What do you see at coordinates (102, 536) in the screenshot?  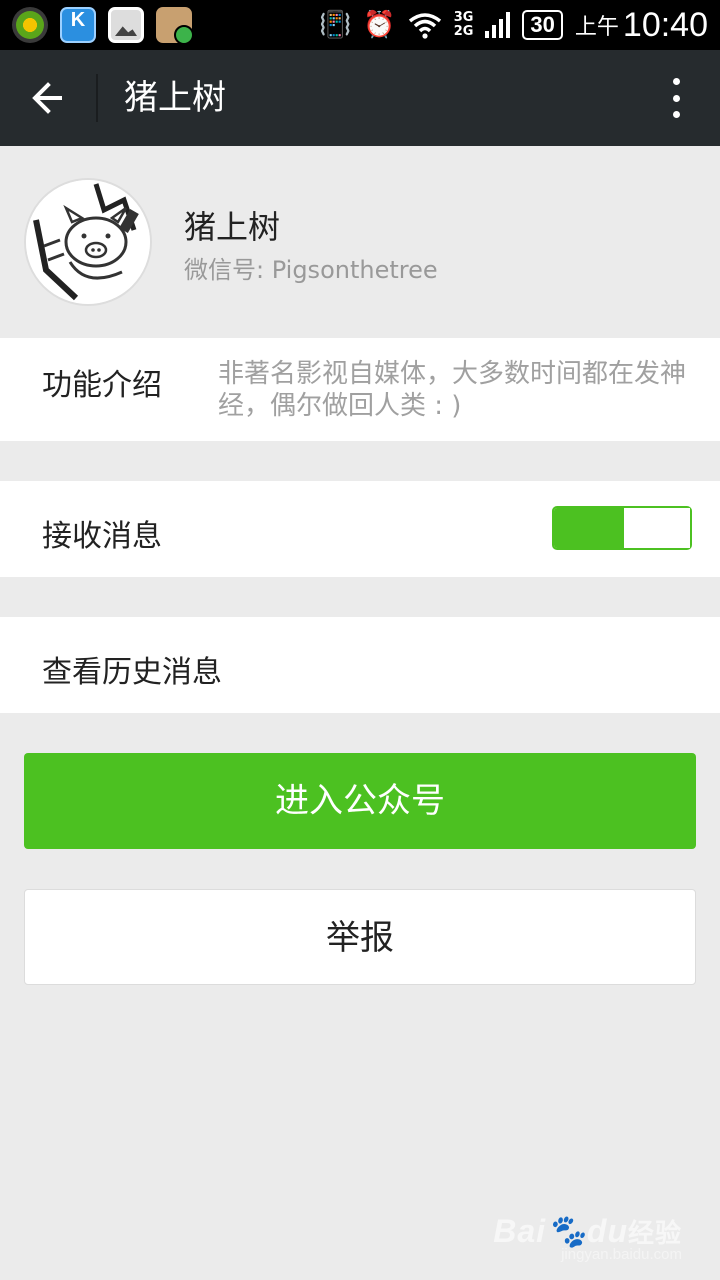 I see `receive-messages-label: 接收消息` at bounding box center [102, 536].